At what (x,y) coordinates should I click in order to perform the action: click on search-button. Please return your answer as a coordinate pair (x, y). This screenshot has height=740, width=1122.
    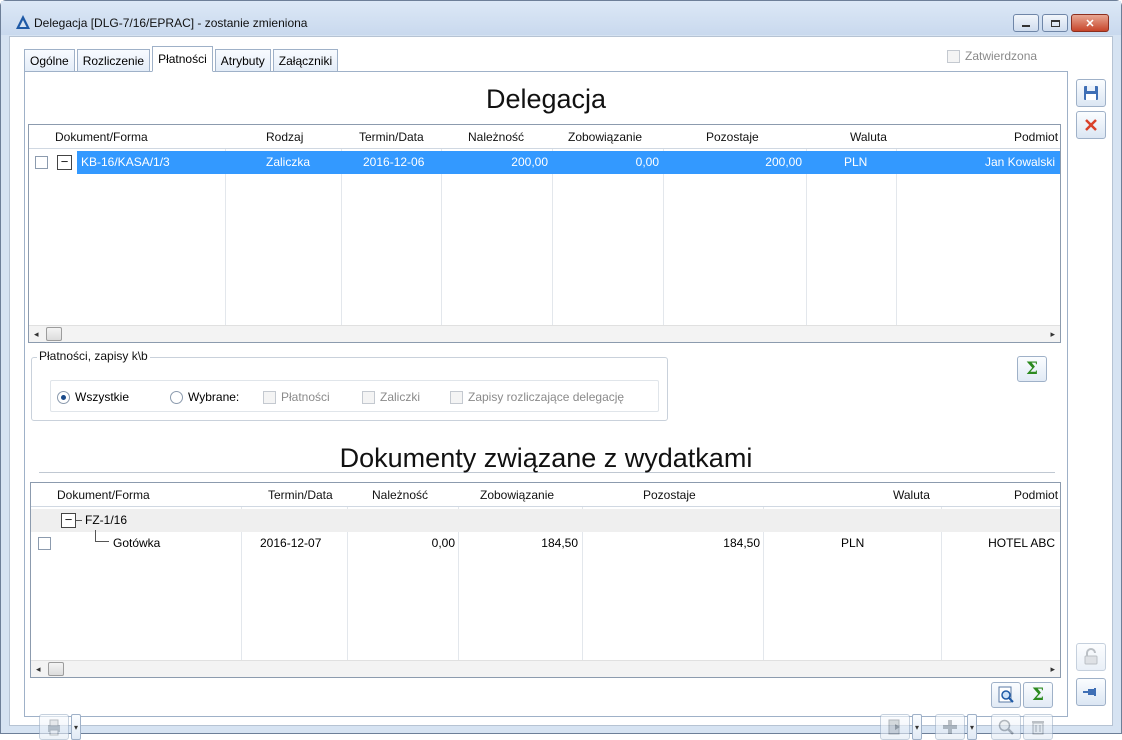
    Looking at the image, I should click on (1006, 727).